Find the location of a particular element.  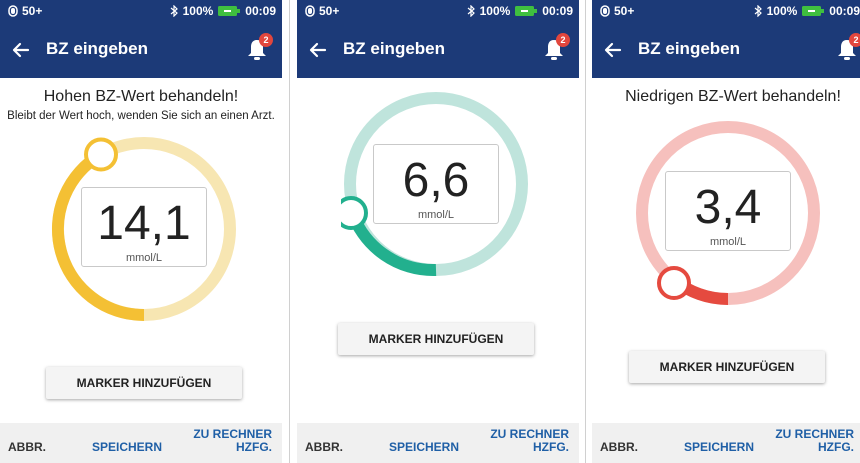

glucose-value-box: 14,1 mmol/L is located at coordinates (144, 227).